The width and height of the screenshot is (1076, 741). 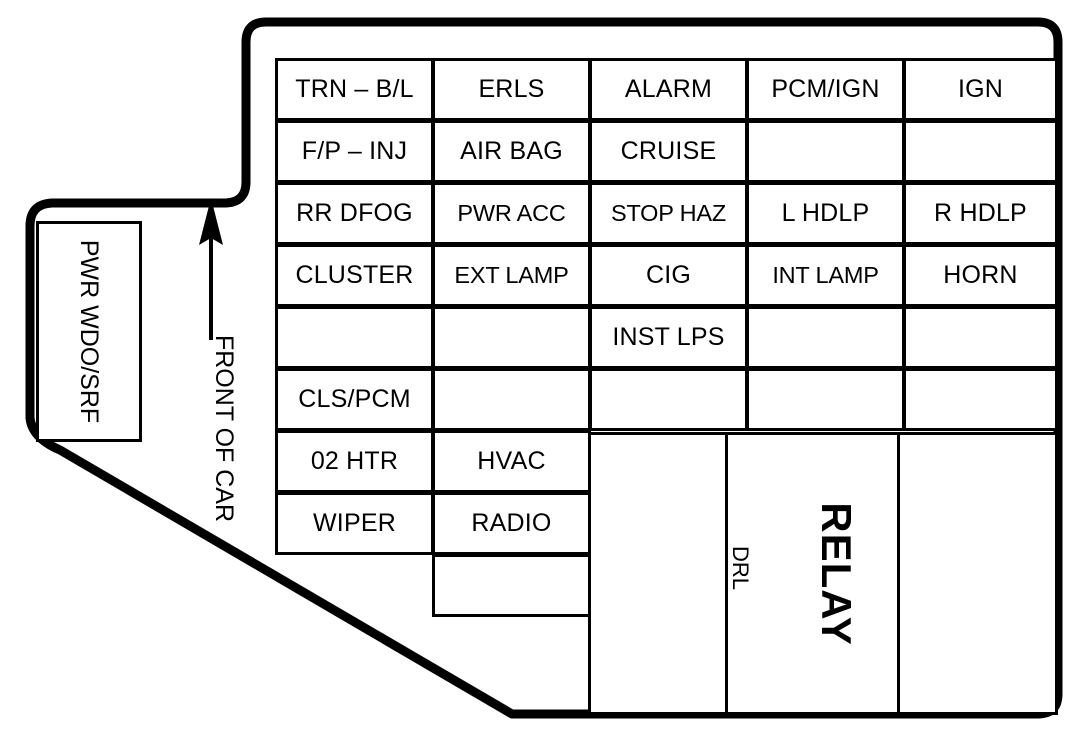 I want to click on fuse-label: ERLS, so click(x=511, y=89).